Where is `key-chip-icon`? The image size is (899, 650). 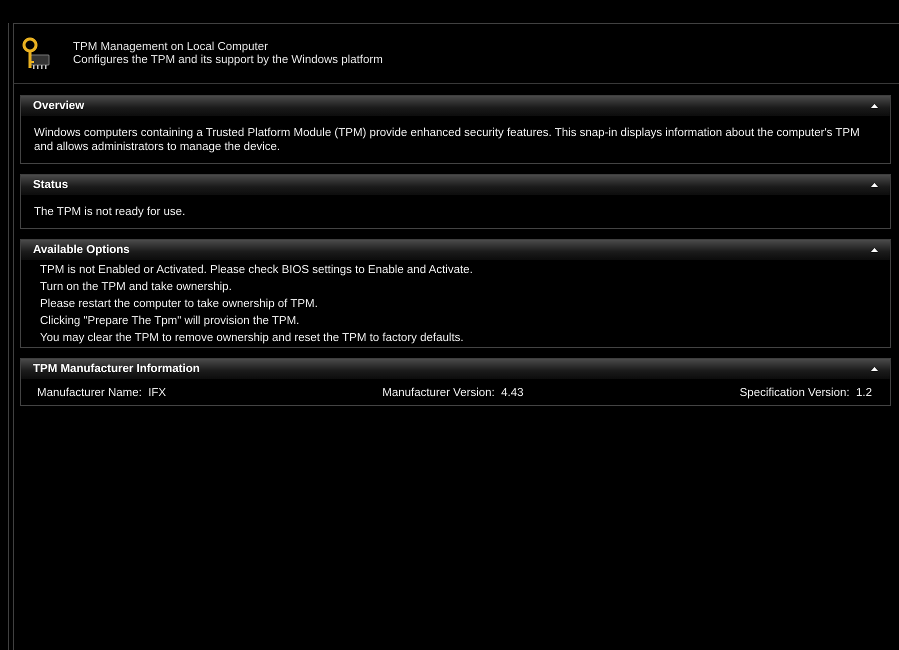
key-chip-icon is located at coordinates (36, 53).